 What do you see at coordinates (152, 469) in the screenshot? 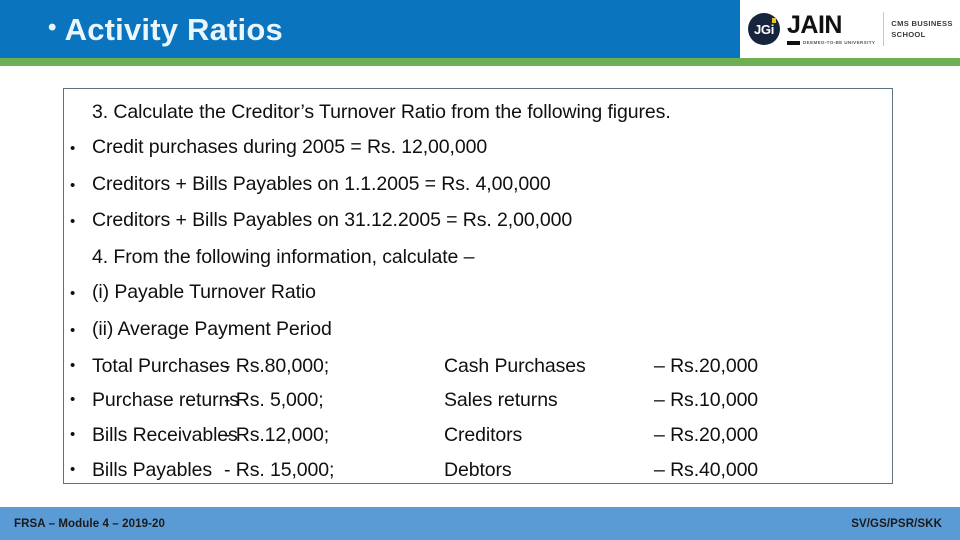
I see `row-label: Bills Payables` at bounding box center [152, 469].